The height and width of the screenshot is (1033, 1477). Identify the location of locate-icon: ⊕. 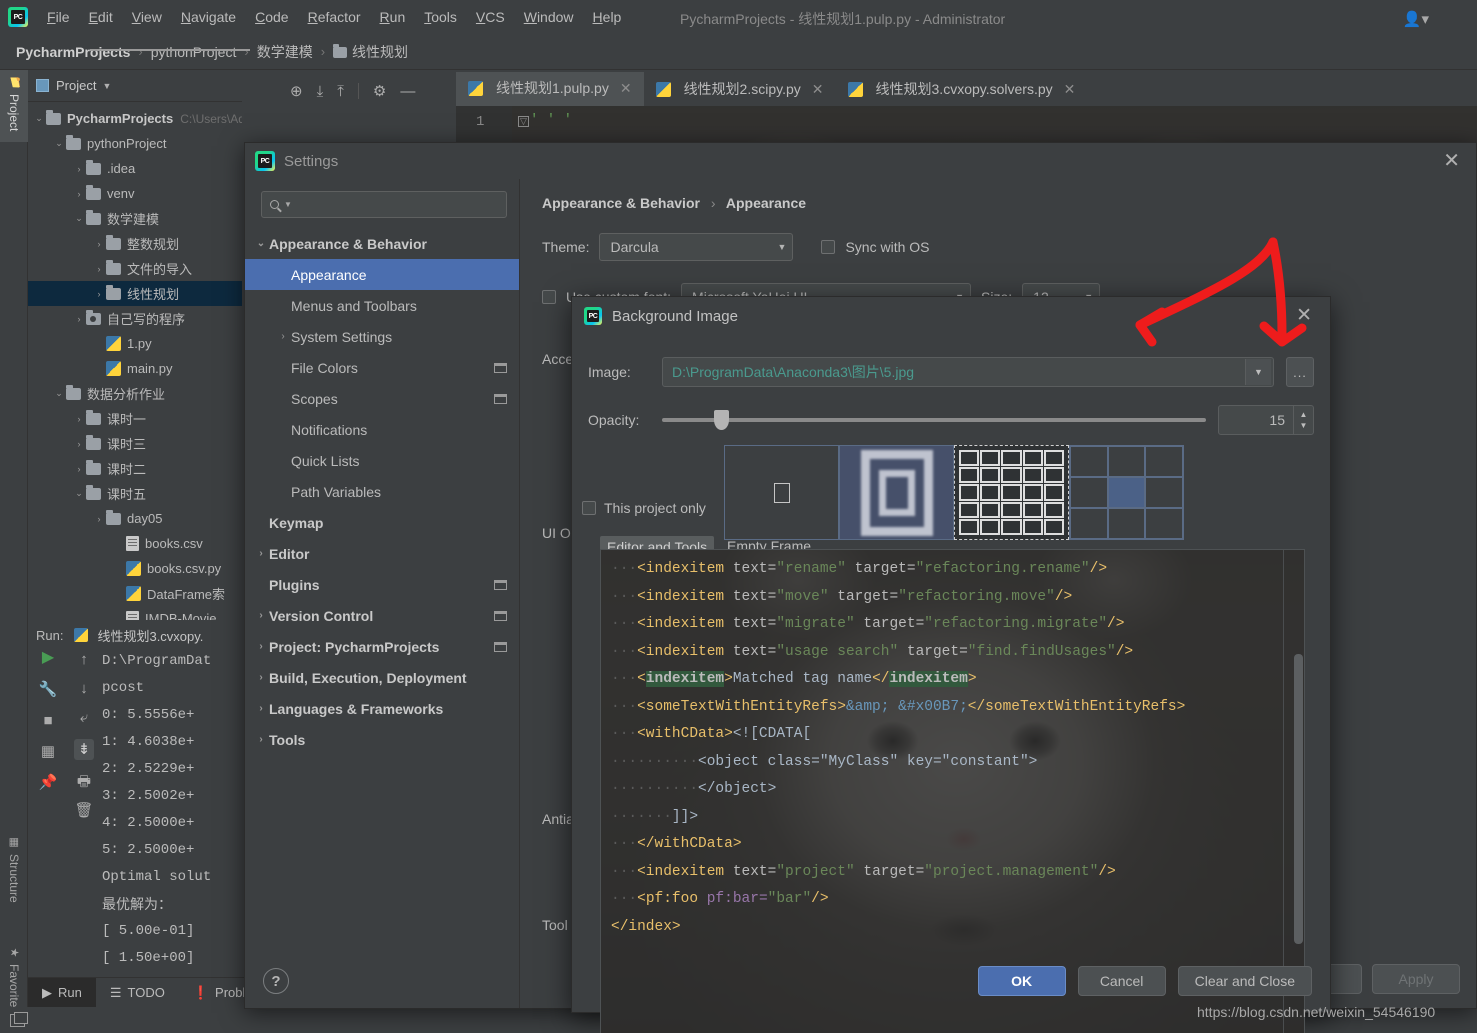
(296, 91).